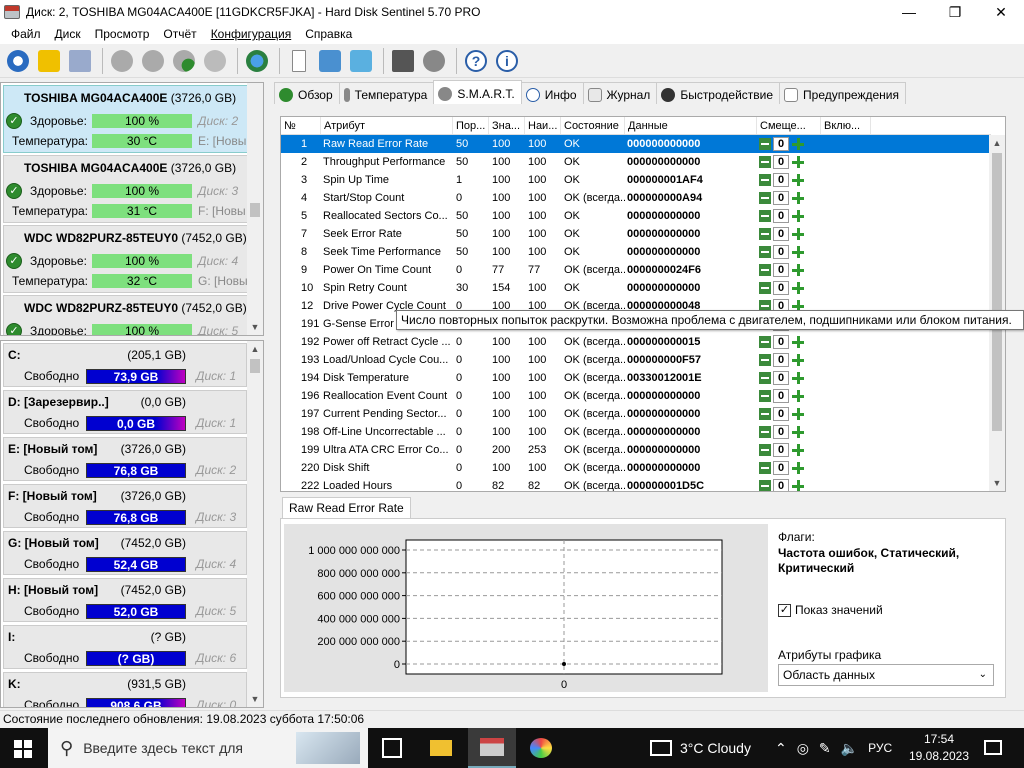 The image size is (1024, 768). I want to click on monitor-icon, so click(403, 61).